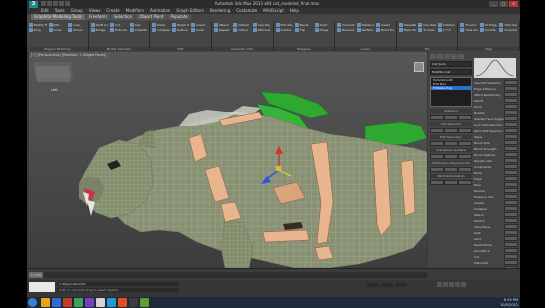 The height and width of the screenshot is (308, 545). Describe the element at coordinates (346, 30) in the screenshot. I see `ribbon-tool-button: Remove` at that location.